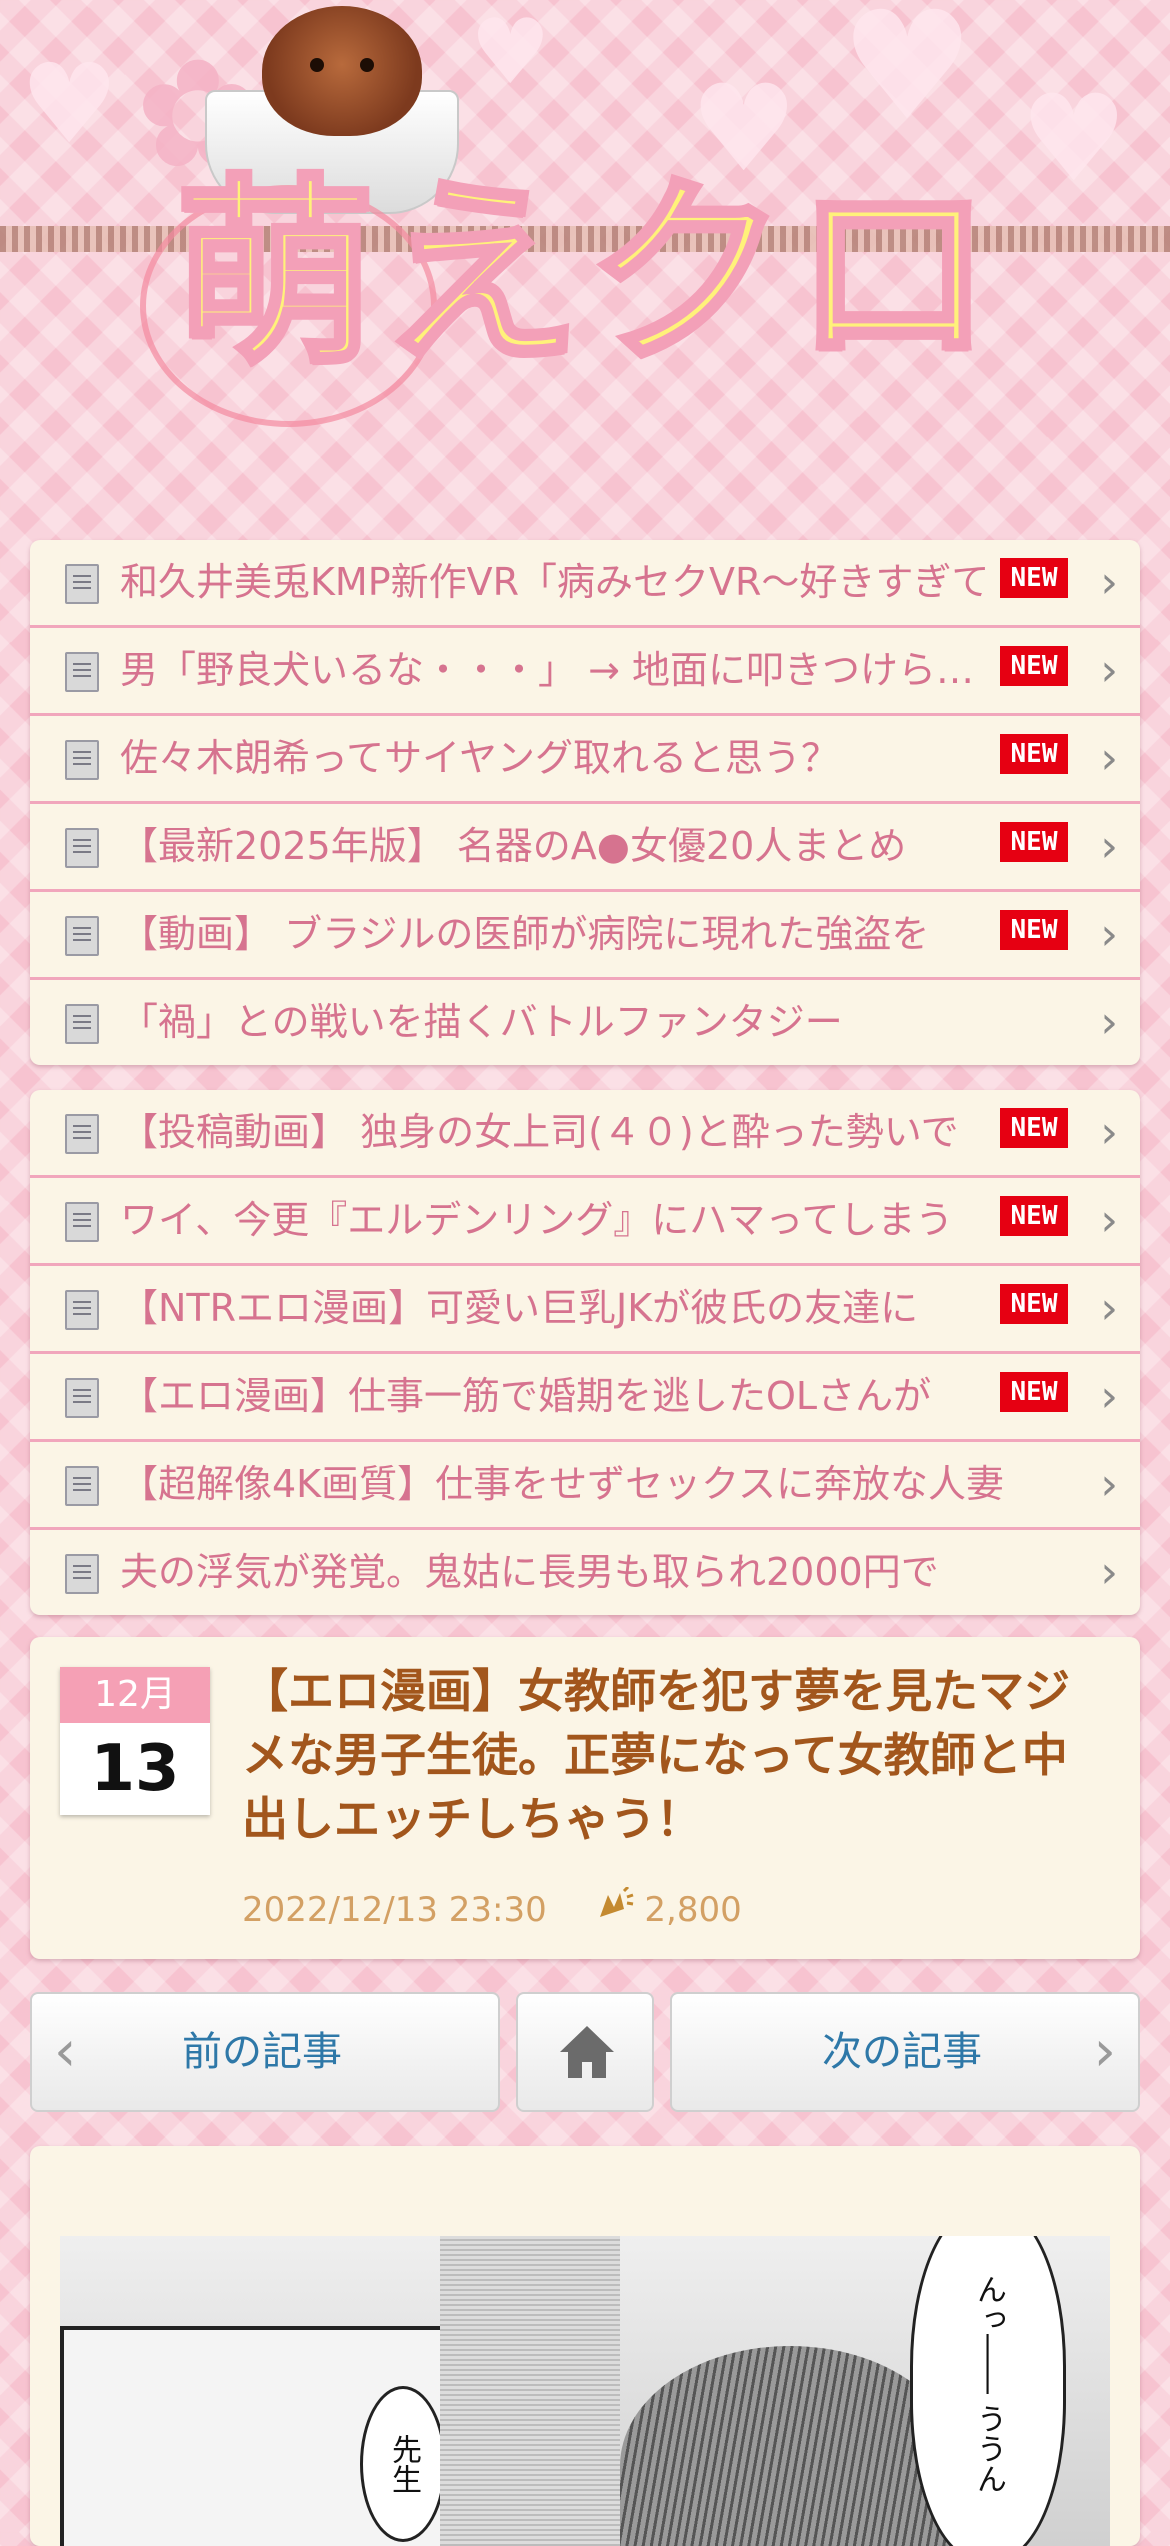  I want to click on related-link-item: 【投稿動画】 独身の女上司(４０)と酔った勢いで NEW ›, so click(585, 1134).